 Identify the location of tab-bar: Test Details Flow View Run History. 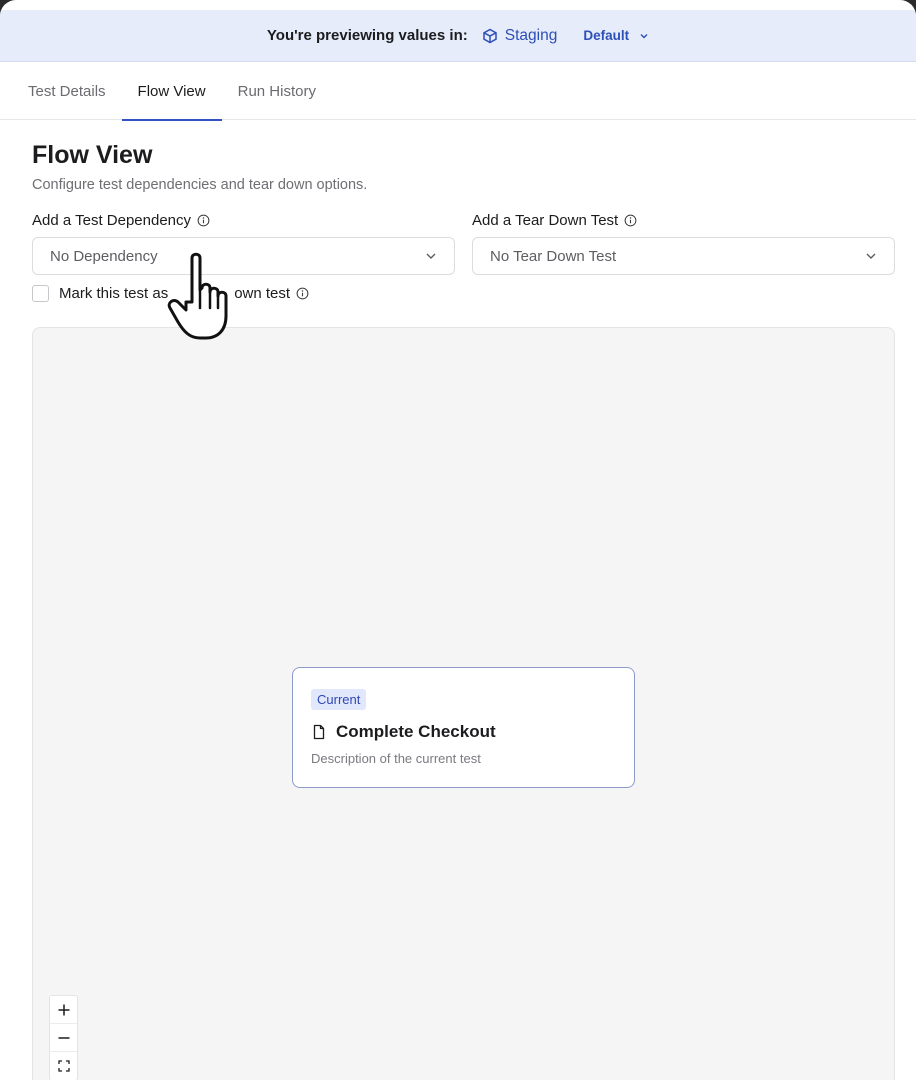
(458, 91).